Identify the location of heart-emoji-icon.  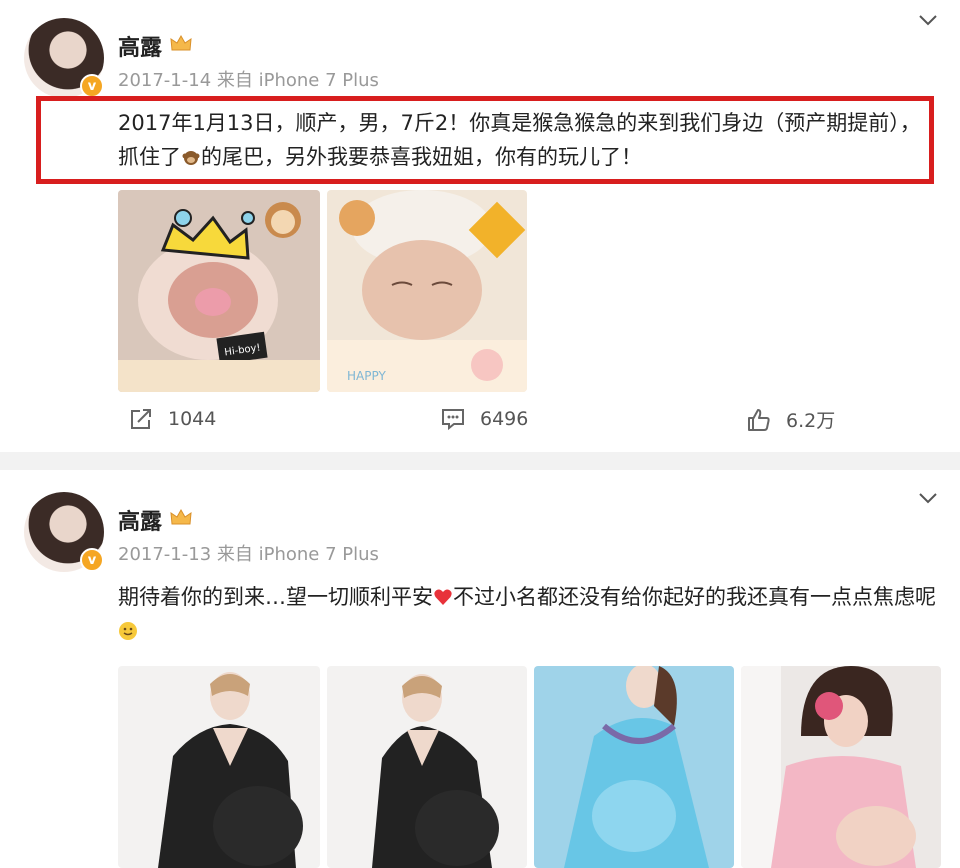
(443, 597).